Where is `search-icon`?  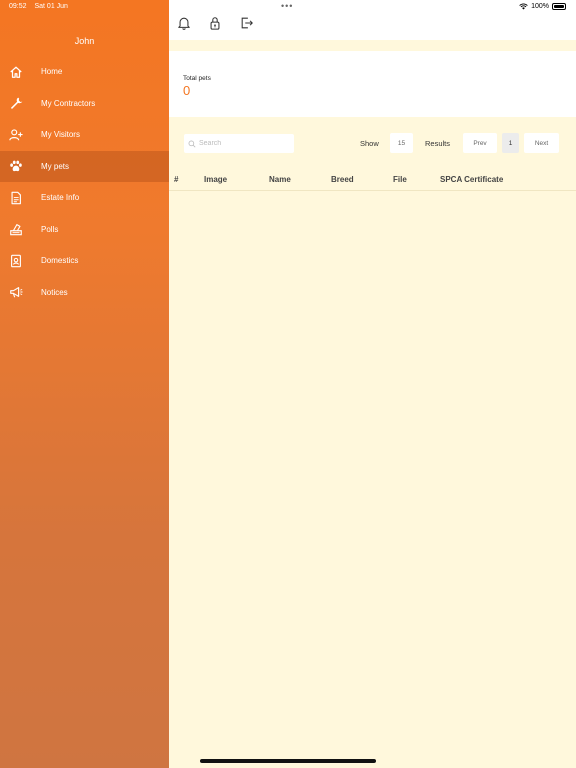 search-icon is located at coordinates (192, 143).